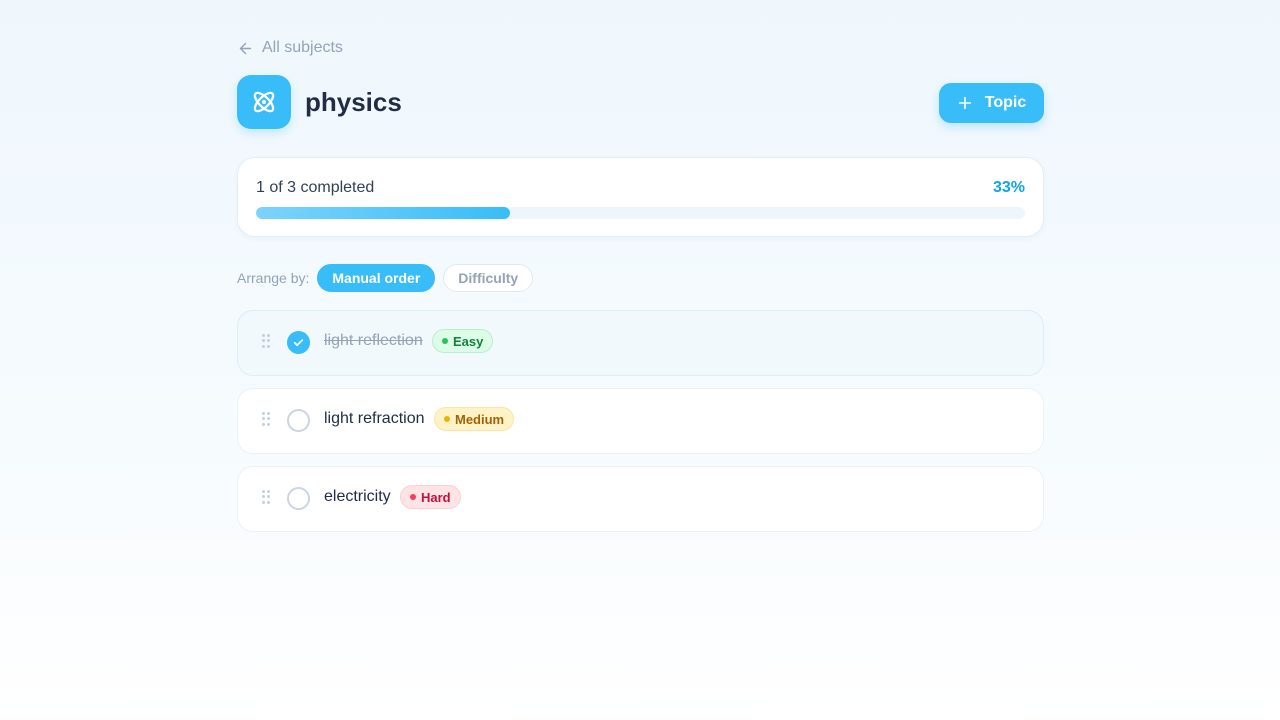  What do you see at coordinates (353, 101) in the screenshot?
I see `page-title: physics` at bounding box center [353, 101].